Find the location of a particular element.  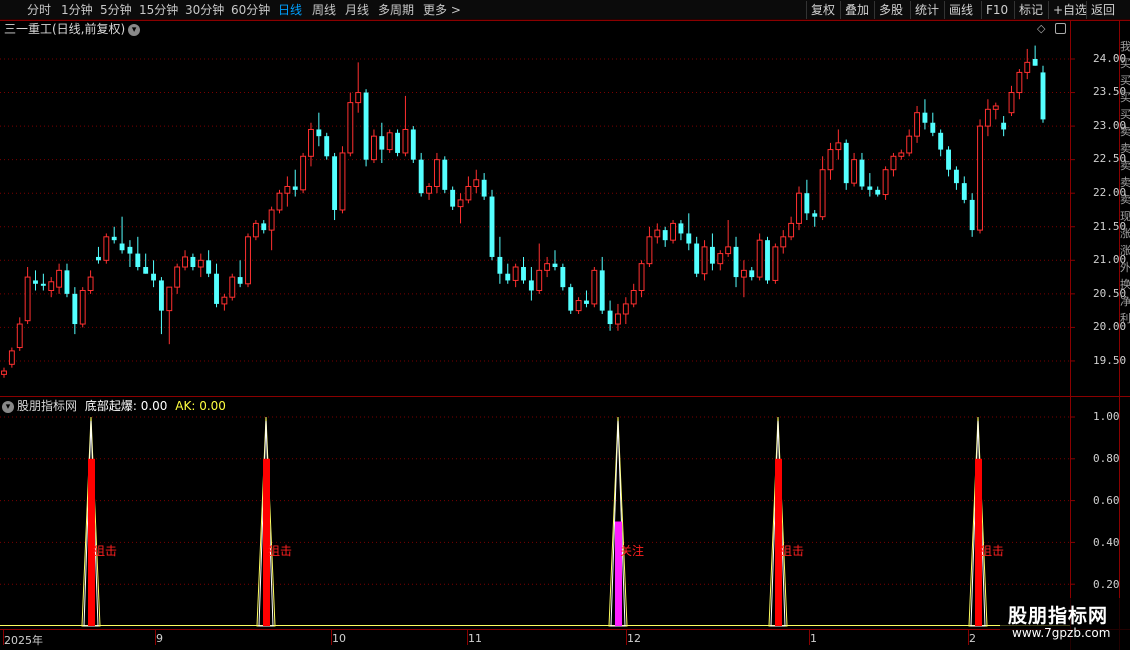

indicator-tick: 0.20 is located at coordinates (1106, 584).